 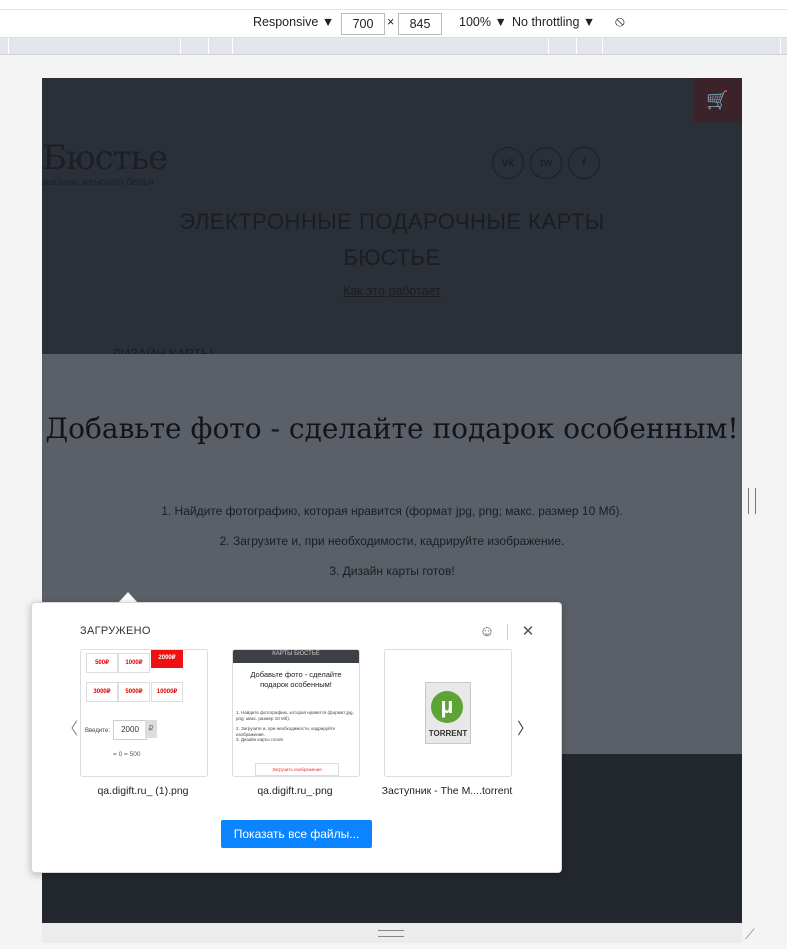 What do you see at coordinates (295, 791) in the screenshot?
I see `file-name-2: qa.digift.ru_.png` at bounding box center [295, 791].